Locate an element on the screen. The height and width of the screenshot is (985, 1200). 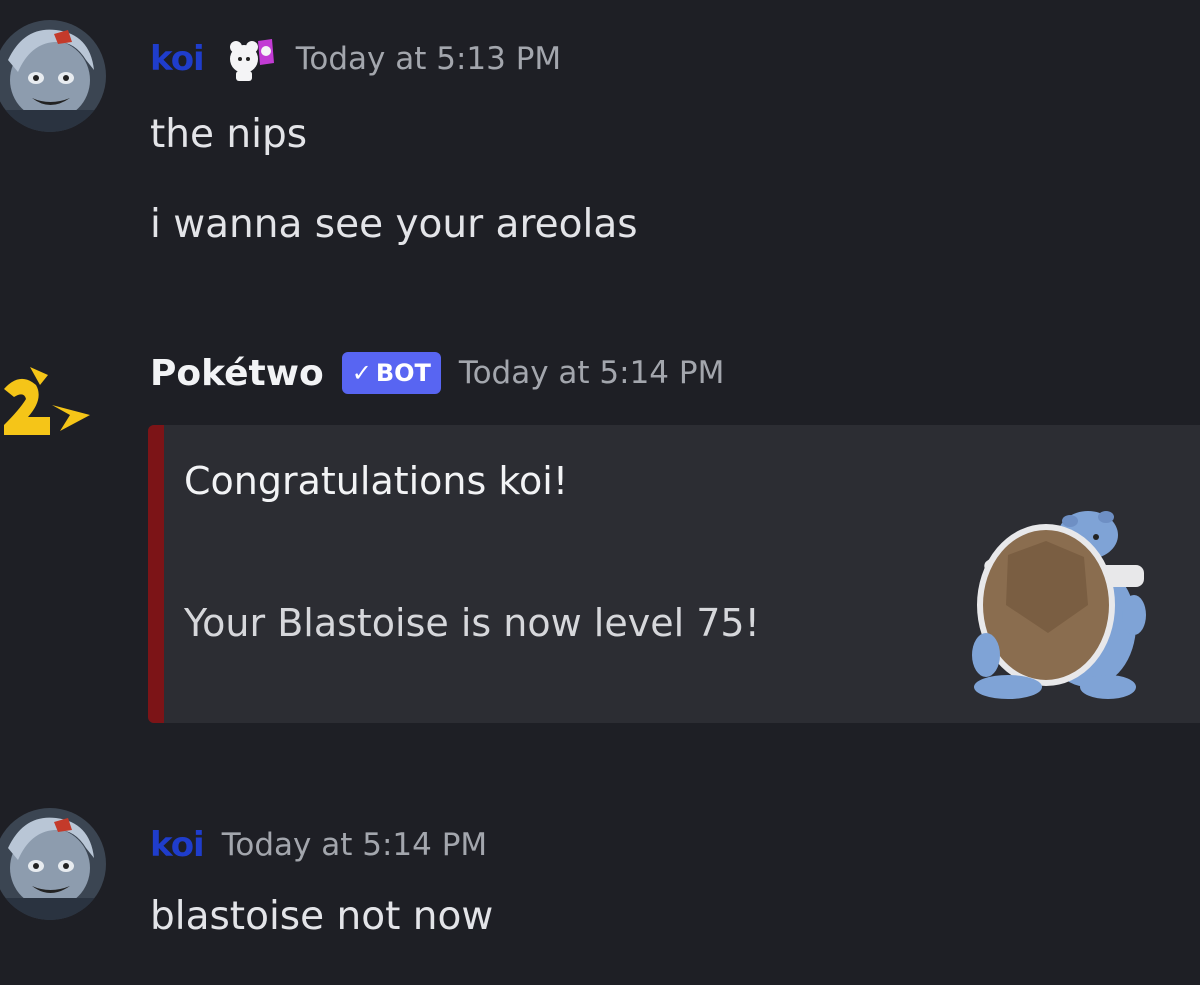
message-header: koi Today at 5:14 PM is located at coordinates (318, 845).